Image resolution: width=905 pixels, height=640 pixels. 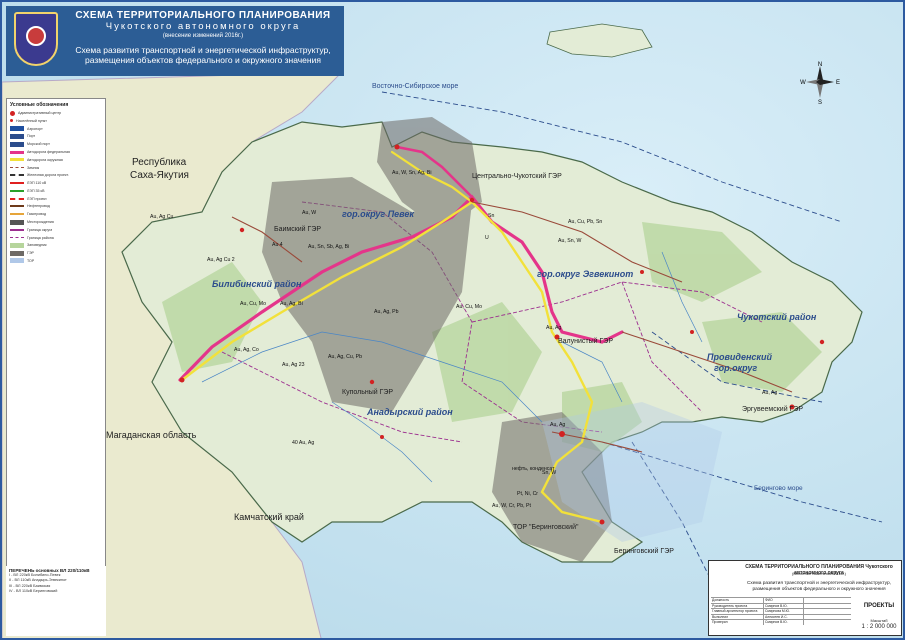 I want to click on mineral-23: Sn, W, so click(x=549, y=473).